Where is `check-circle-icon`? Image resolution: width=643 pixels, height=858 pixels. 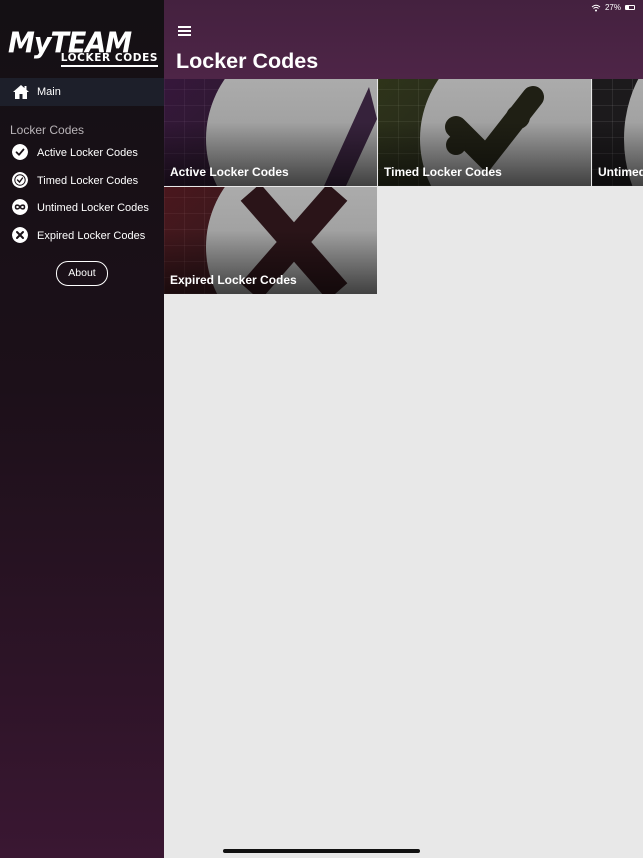 check-circle-icon is located at coordinates (20, 152).